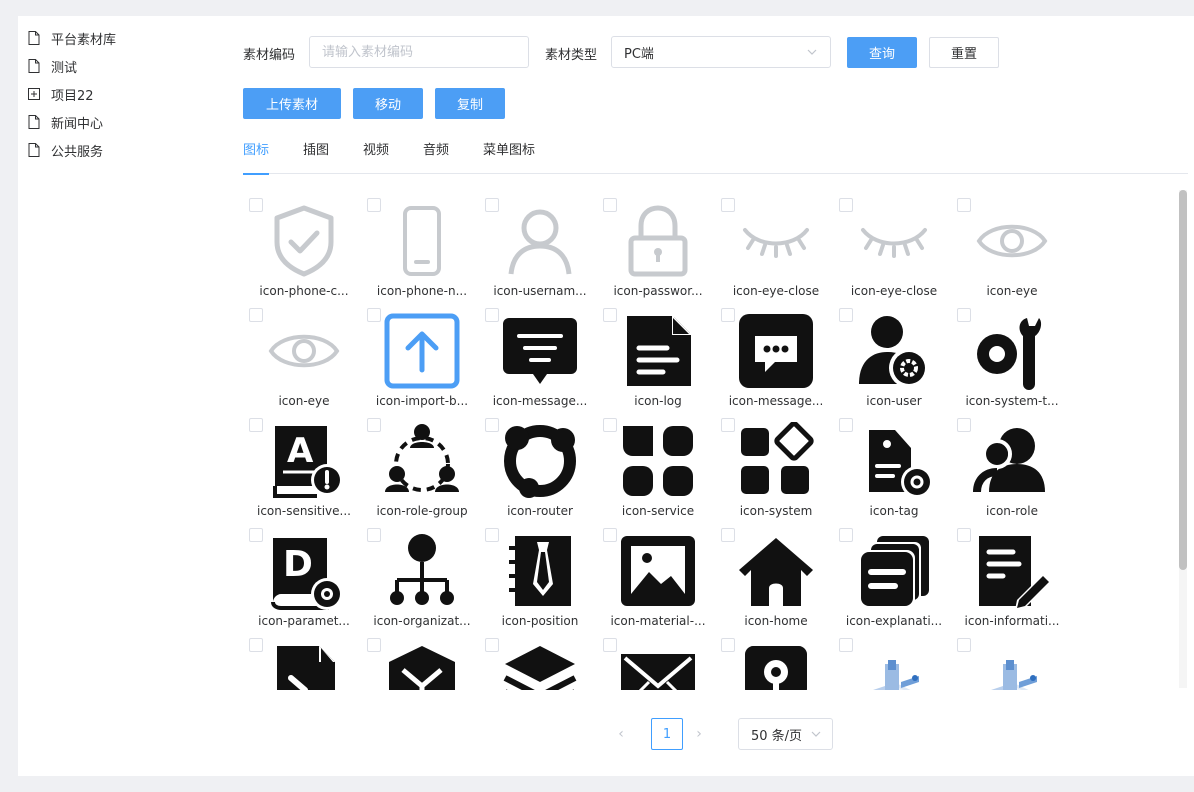 Image resolution: width=1194 pixels, height=792 pixels. What do you see at coordinates (308, 462) in the screenshot?
I see `sensitive-word-icon: A` at bounding box center [308, 462].